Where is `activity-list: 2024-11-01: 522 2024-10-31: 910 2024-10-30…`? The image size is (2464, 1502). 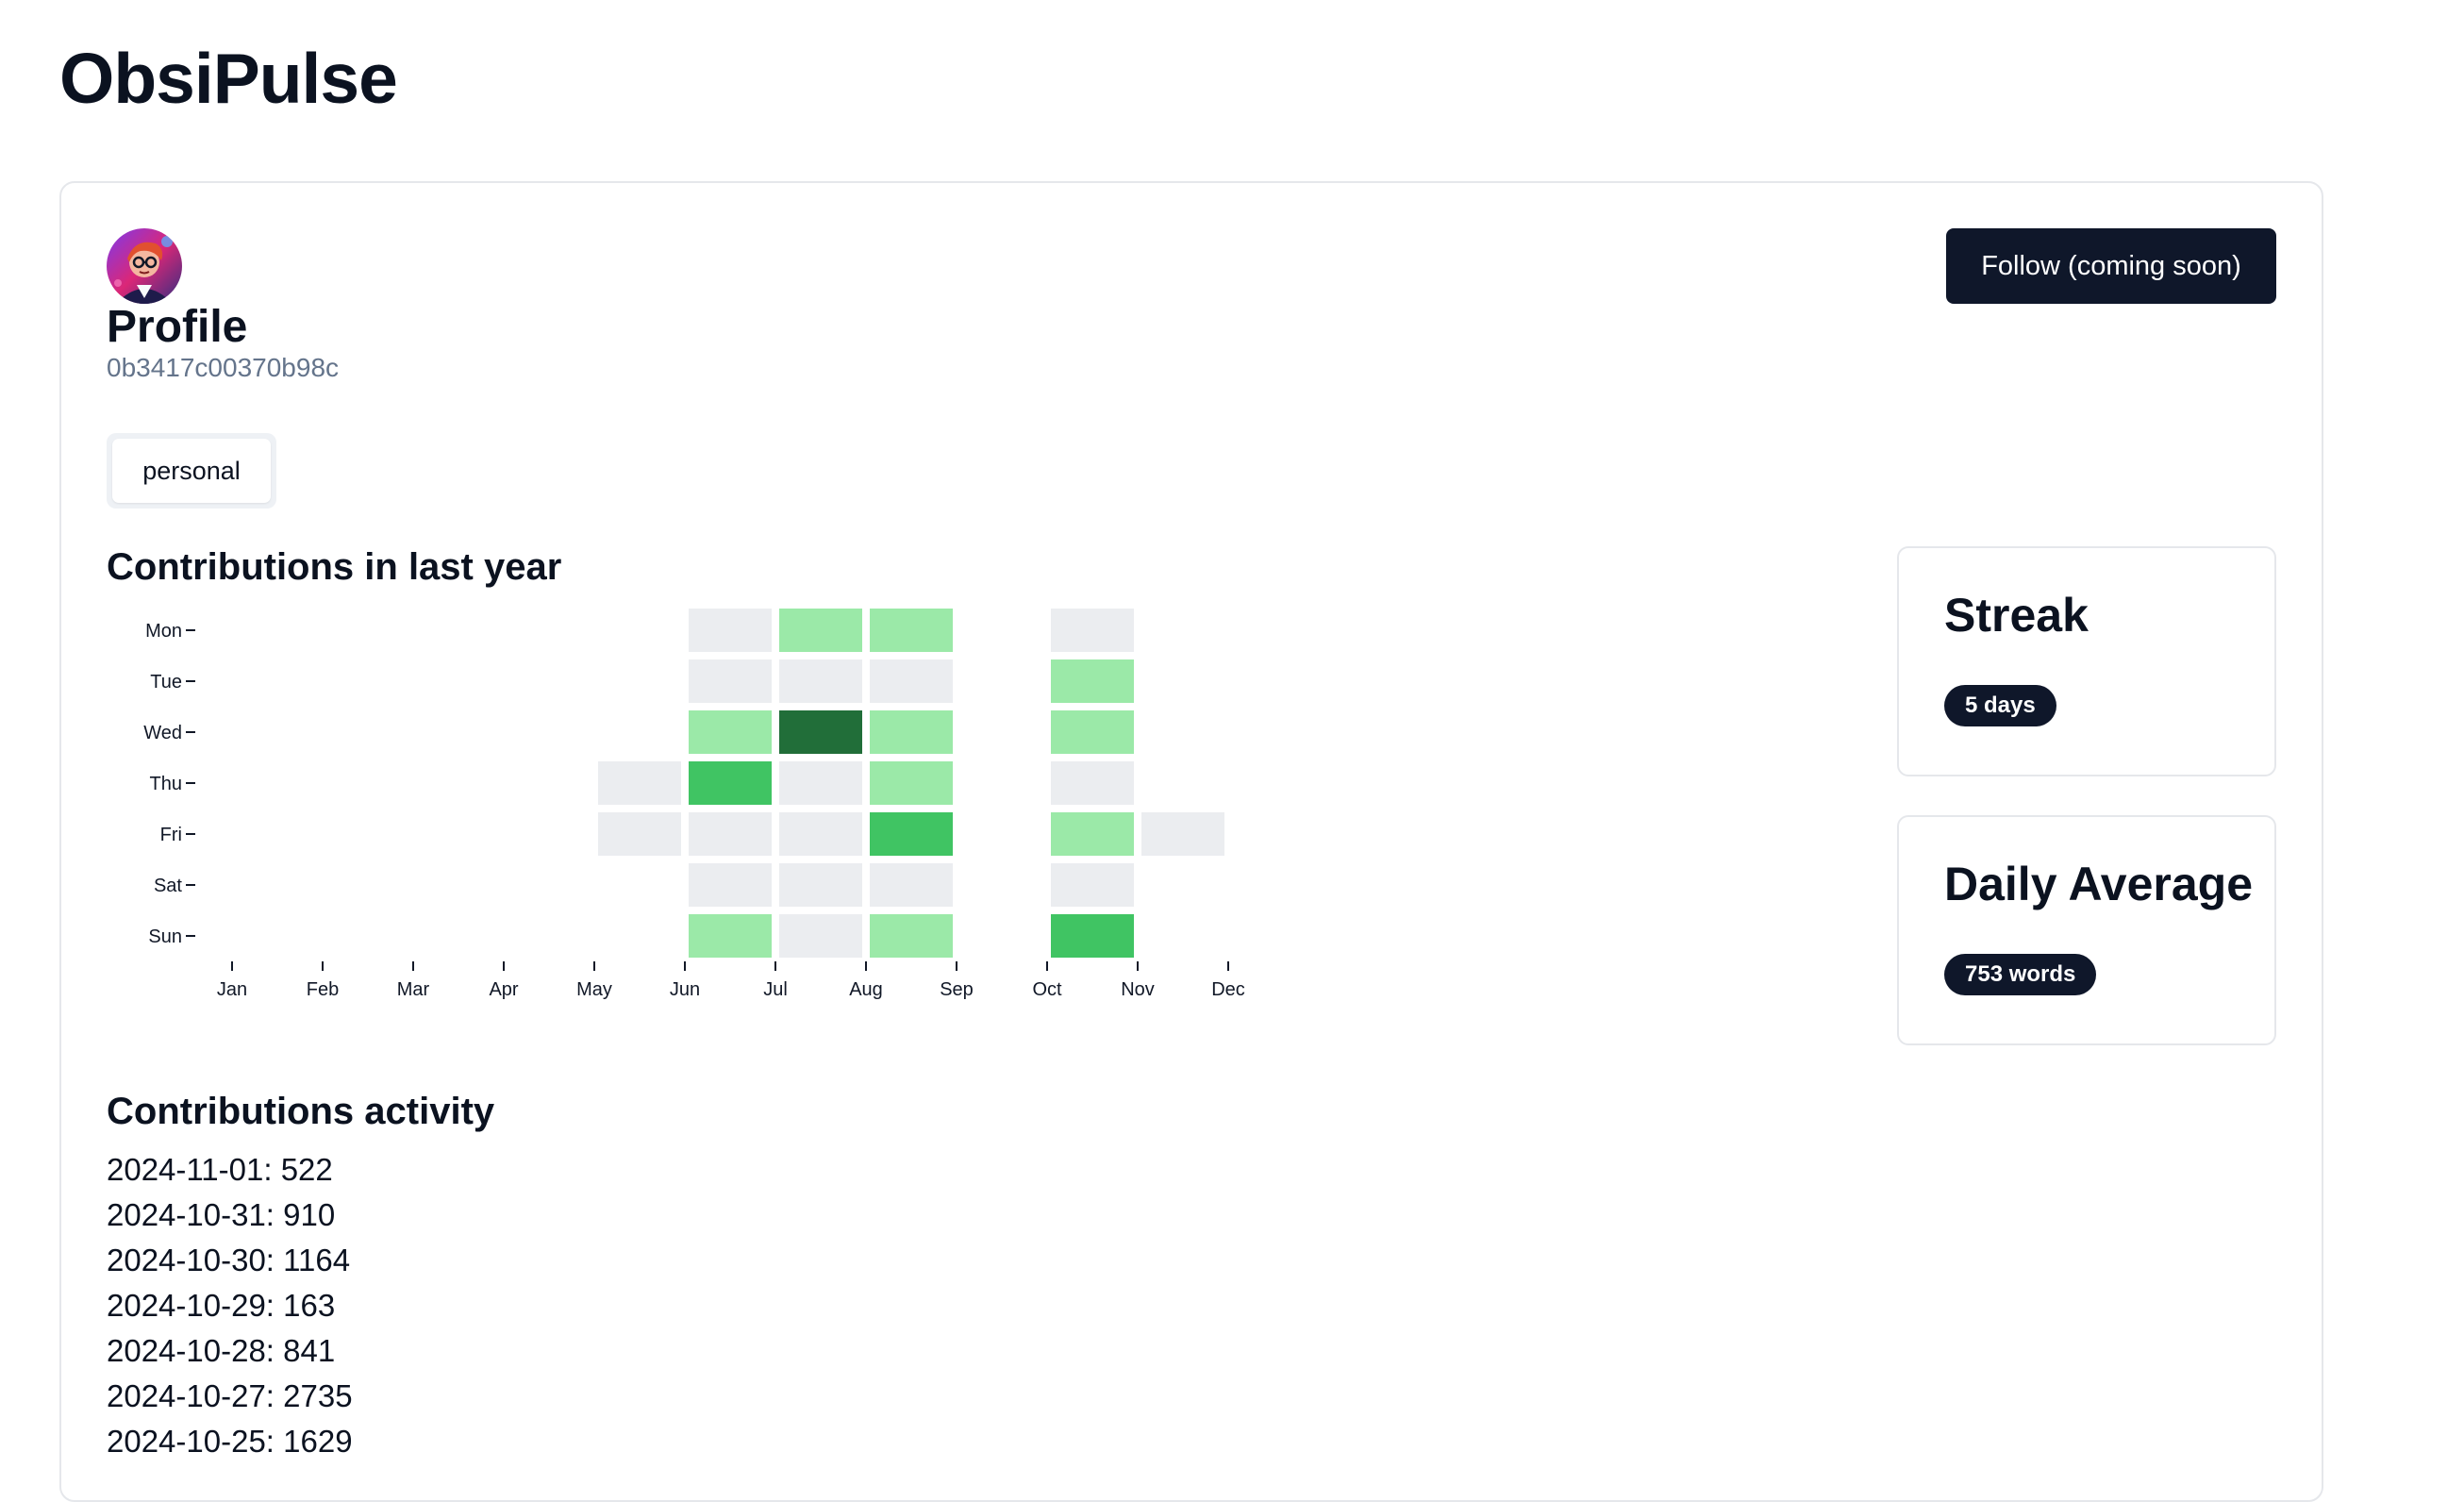 activity-list: 2024-11-01: 522 2024-10-31: 910 2024-10-30… is located at coordinates (230, 1305).